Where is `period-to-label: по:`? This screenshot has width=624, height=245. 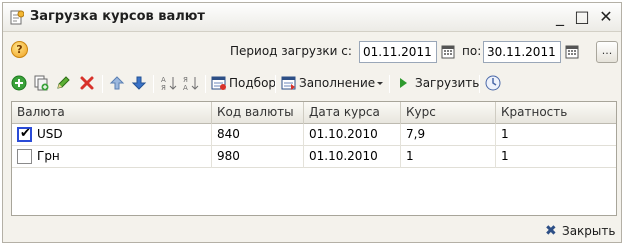
period-to-label: по: is located at coordinates (472, 51).